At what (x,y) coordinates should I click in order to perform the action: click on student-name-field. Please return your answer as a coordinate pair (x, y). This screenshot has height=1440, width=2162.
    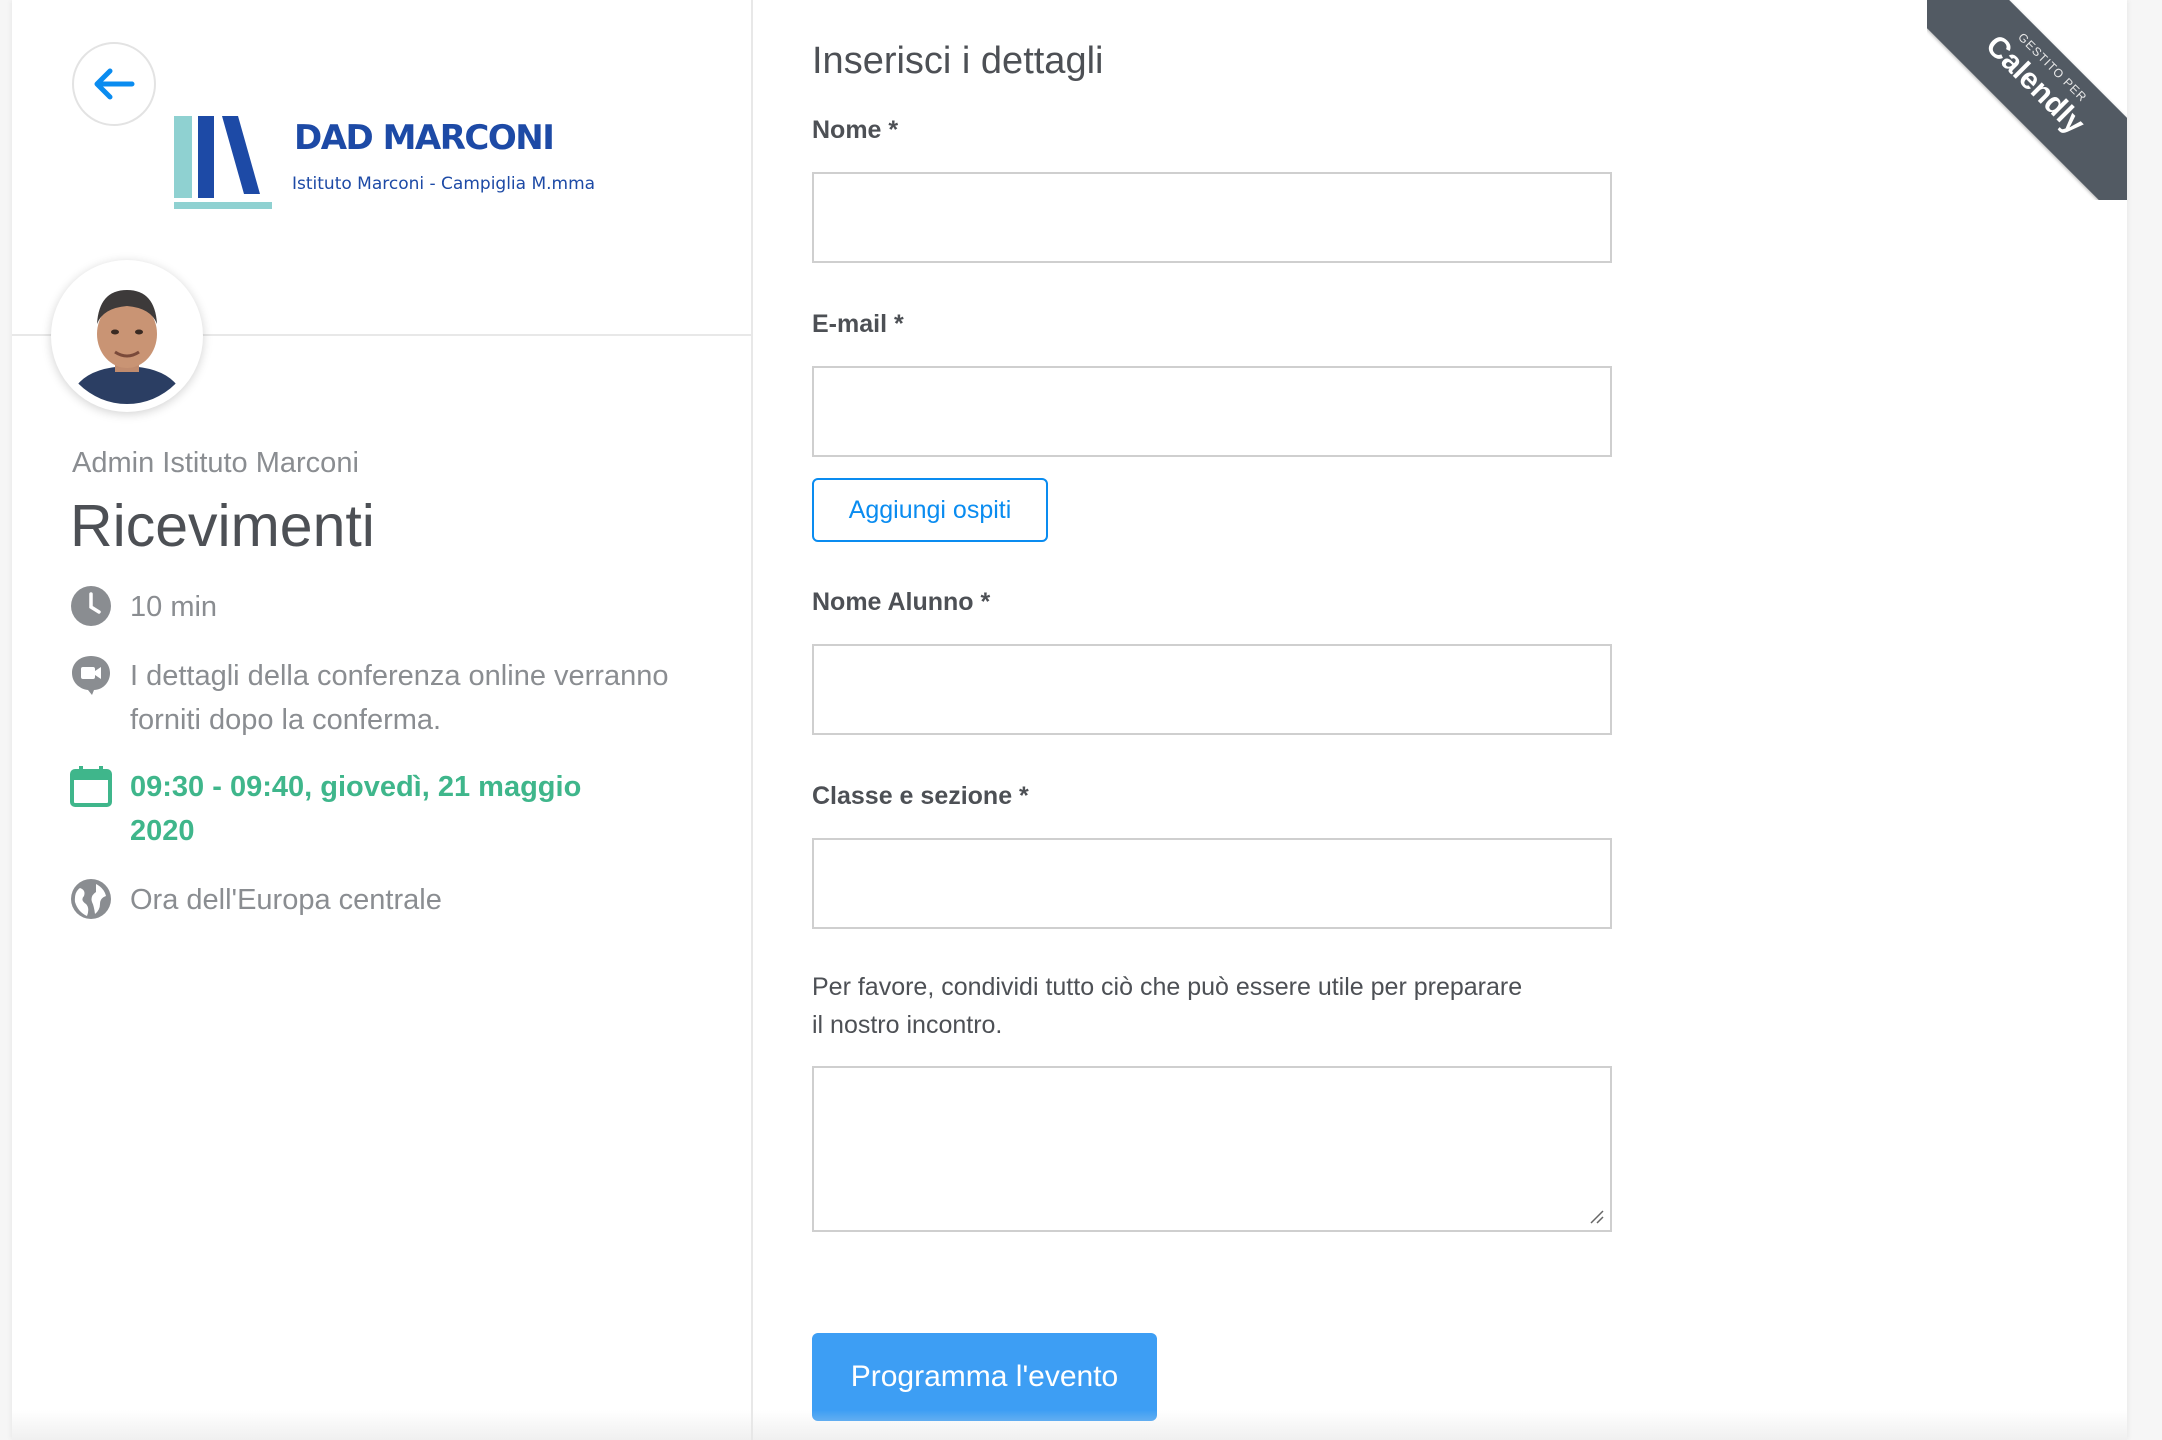
    Looking at the image, I should click on (1212, 689).